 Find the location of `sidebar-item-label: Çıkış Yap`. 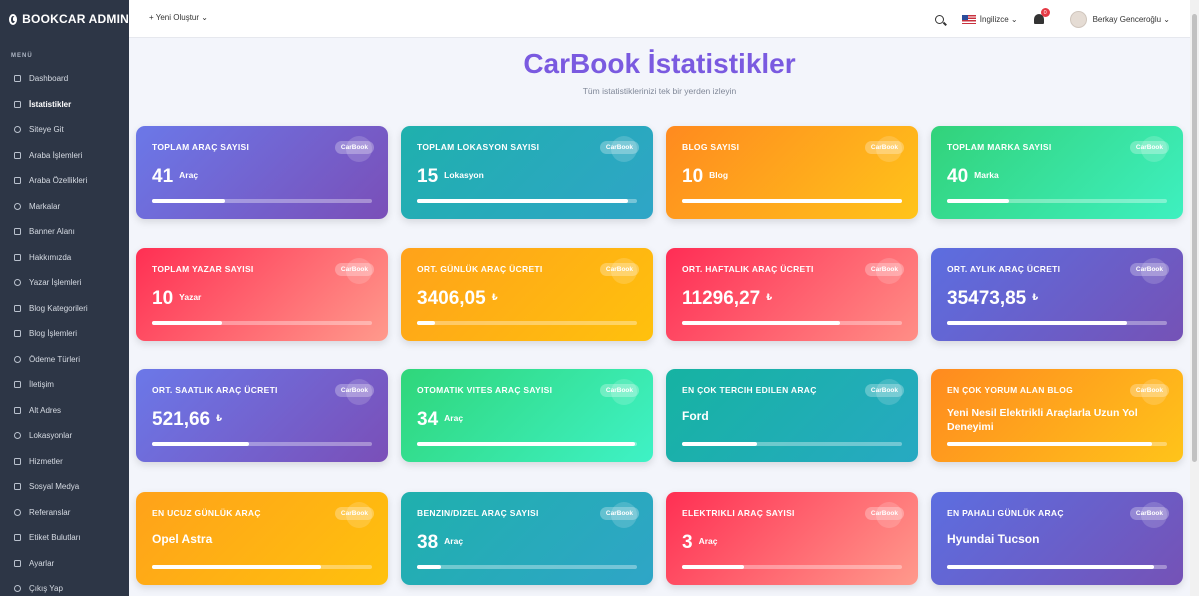

sidebar-item-label: Çıkış Yap is located at coordinates (46, 589).